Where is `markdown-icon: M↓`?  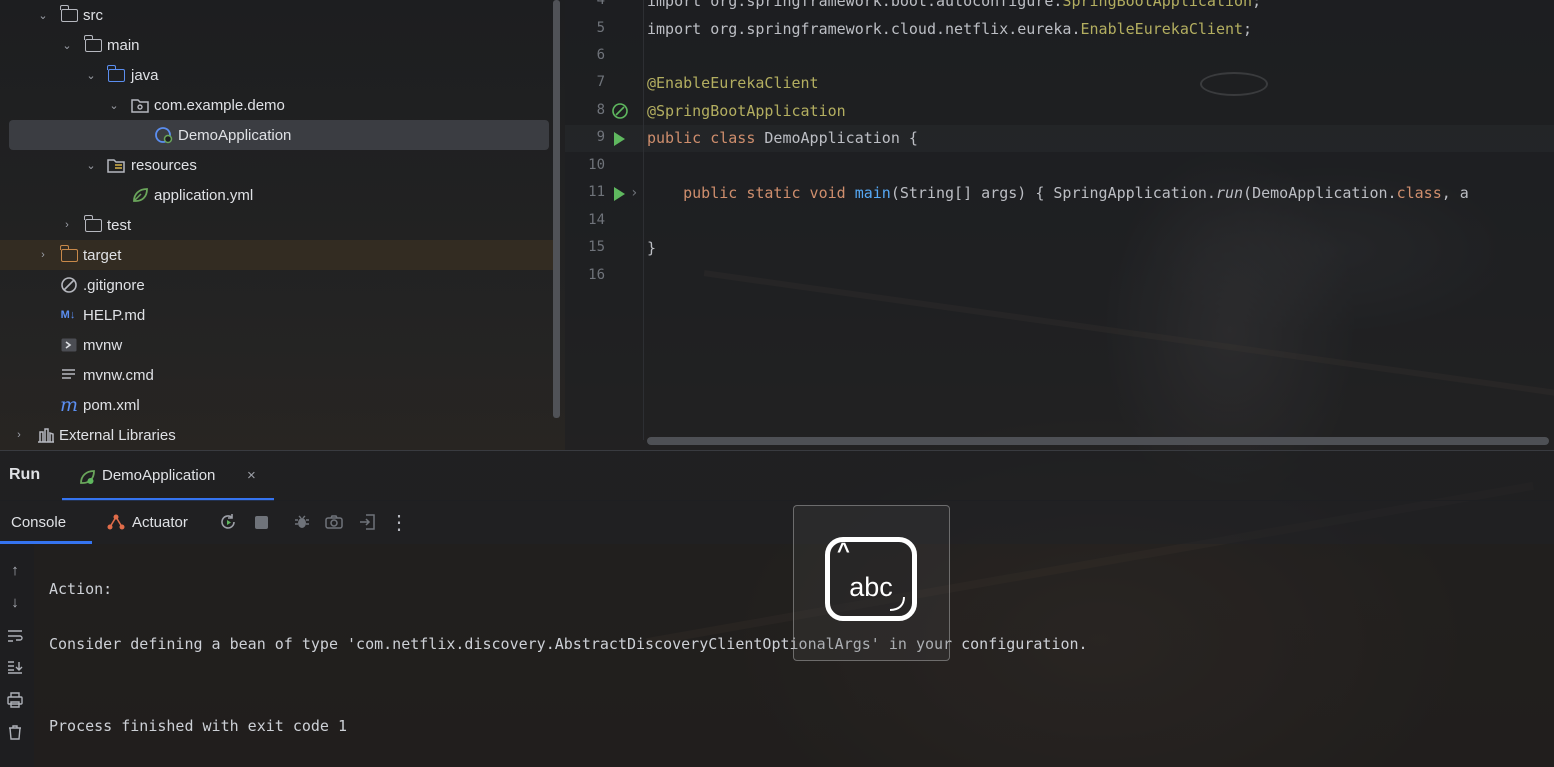 markdown-icon: M↓ is located at coordinates (68, 315).